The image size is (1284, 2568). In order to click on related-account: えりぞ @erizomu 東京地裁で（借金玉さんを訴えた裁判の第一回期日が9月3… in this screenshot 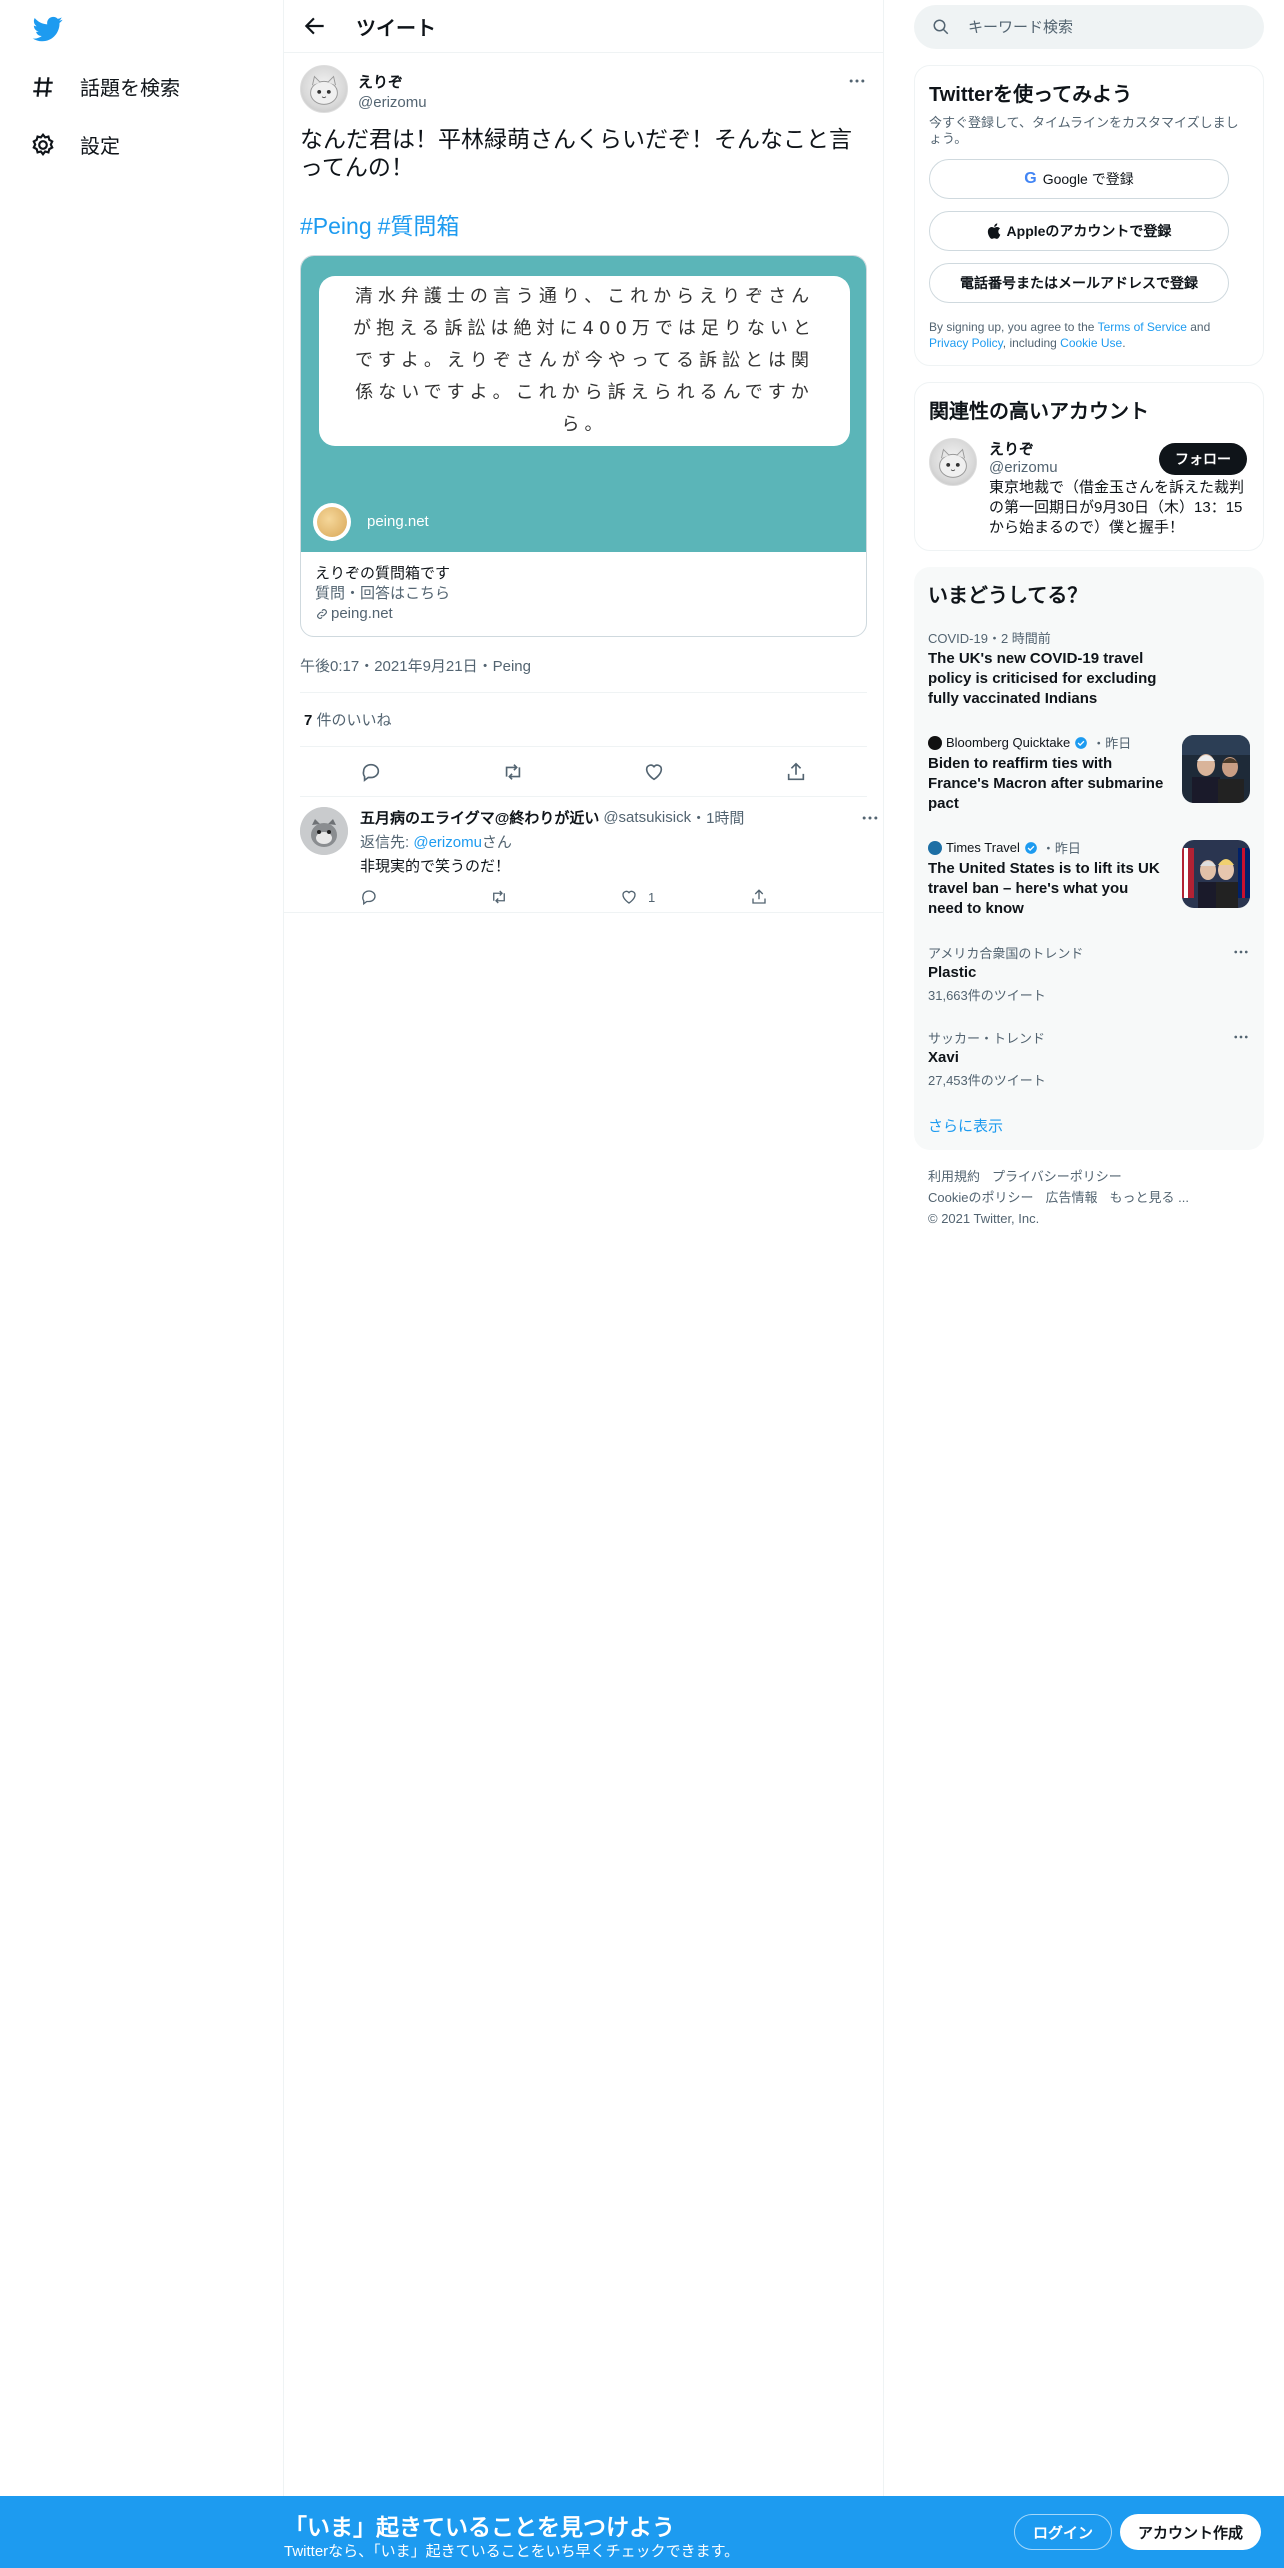, I will do `click(1089, 488)`.